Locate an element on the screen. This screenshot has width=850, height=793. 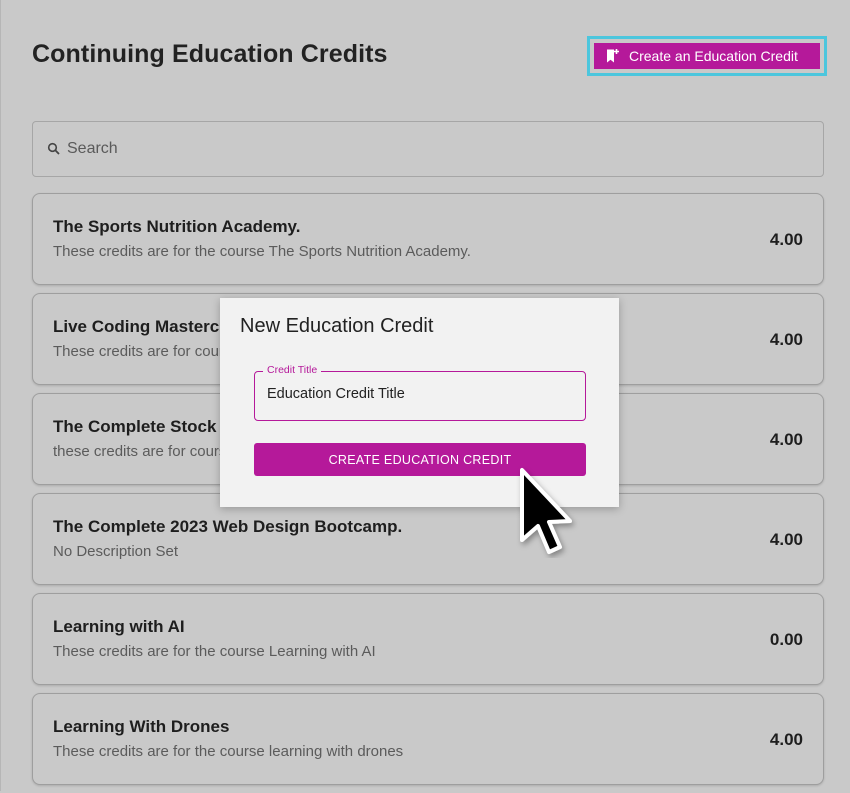
credit-description: No Description Set is located at coordinates (116, 551).